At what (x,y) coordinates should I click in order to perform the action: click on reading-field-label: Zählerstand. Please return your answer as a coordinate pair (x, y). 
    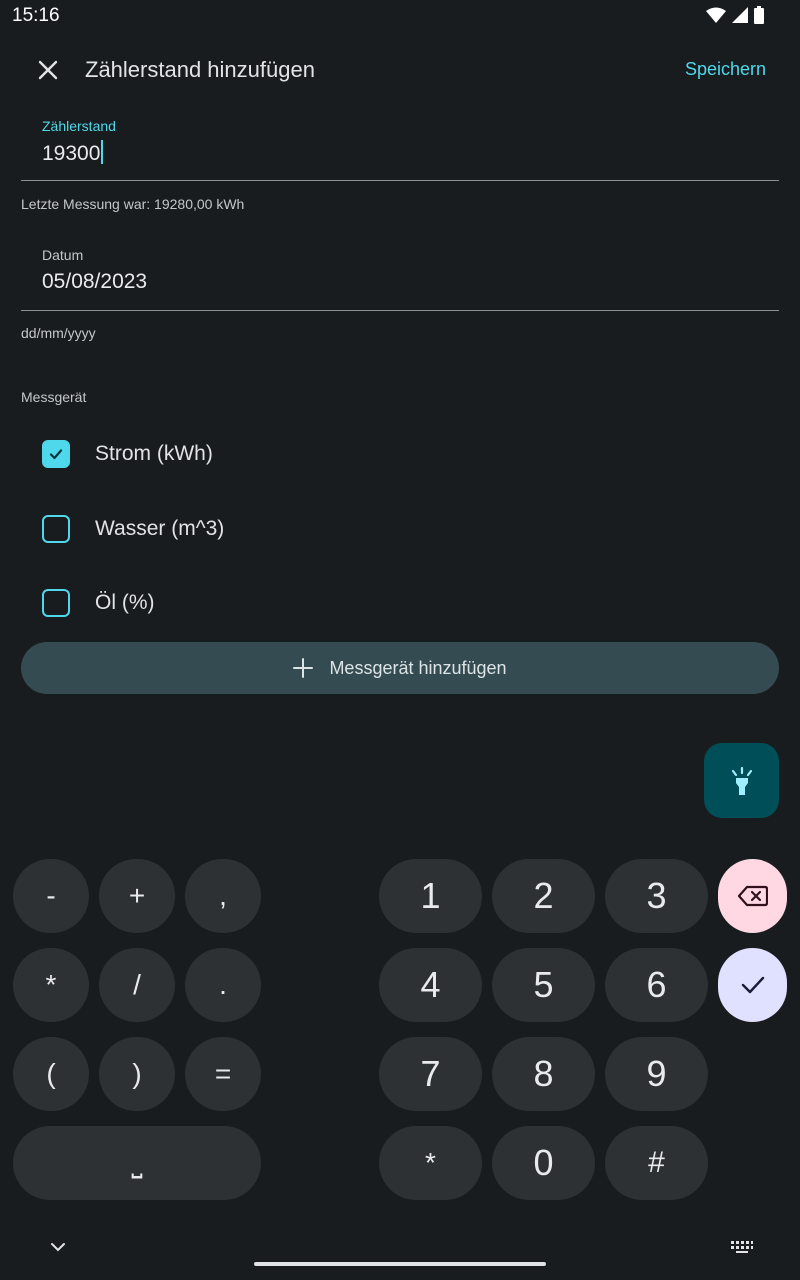
    Looking at the image, I should click on (79, 126).